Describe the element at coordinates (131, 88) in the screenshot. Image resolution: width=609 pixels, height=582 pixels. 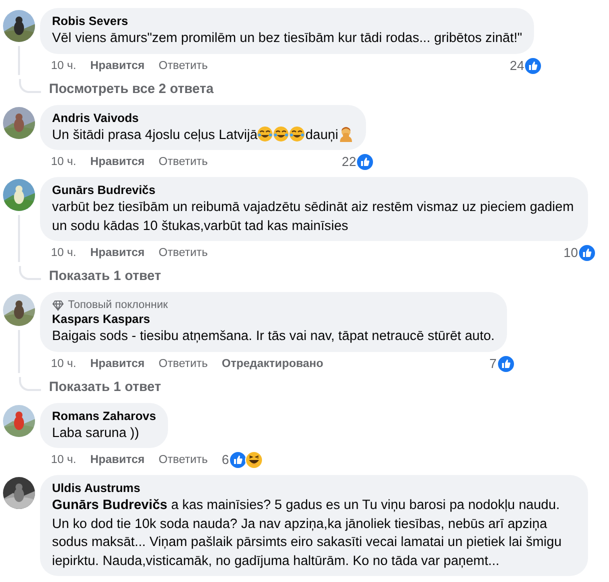
I see `view-replies-link: Посмотреть все 2 ответа` at that location.